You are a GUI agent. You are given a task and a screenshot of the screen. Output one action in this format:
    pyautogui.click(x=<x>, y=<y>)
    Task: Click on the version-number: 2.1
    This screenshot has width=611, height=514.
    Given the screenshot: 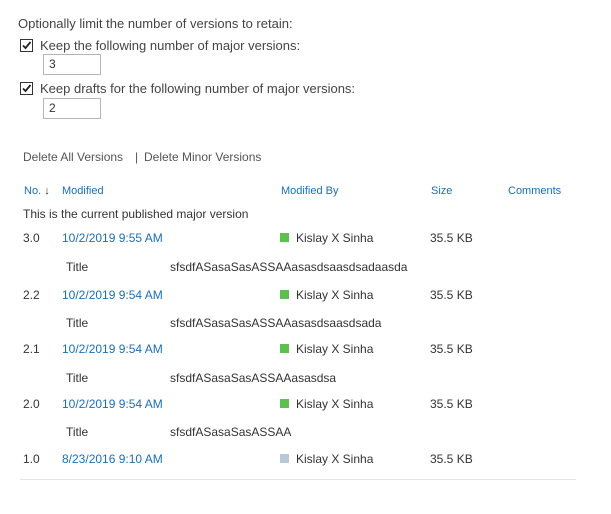 What is the action you would take?
    pyautogui.click(x=31, y=349)
    